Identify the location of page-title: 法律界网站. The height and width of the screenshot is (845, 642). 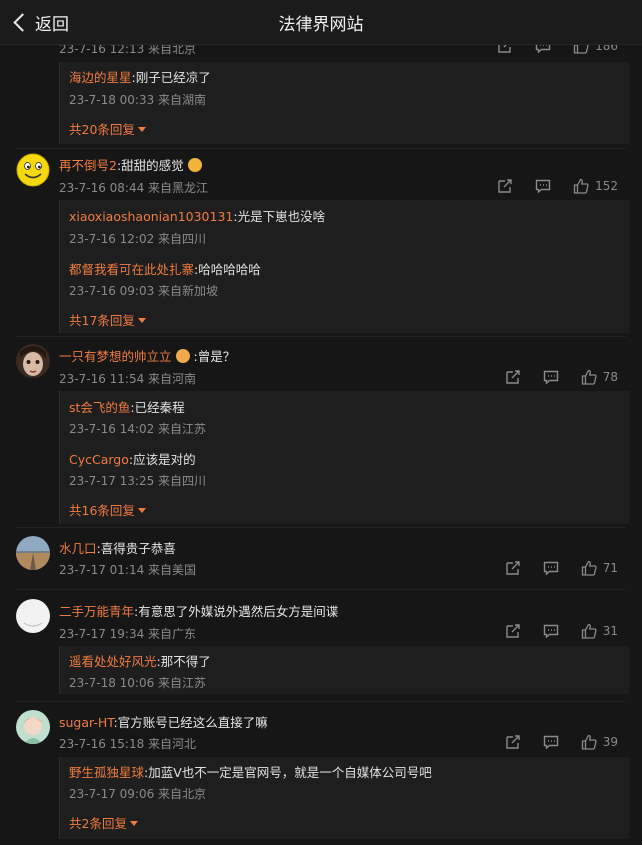
(321, 25).